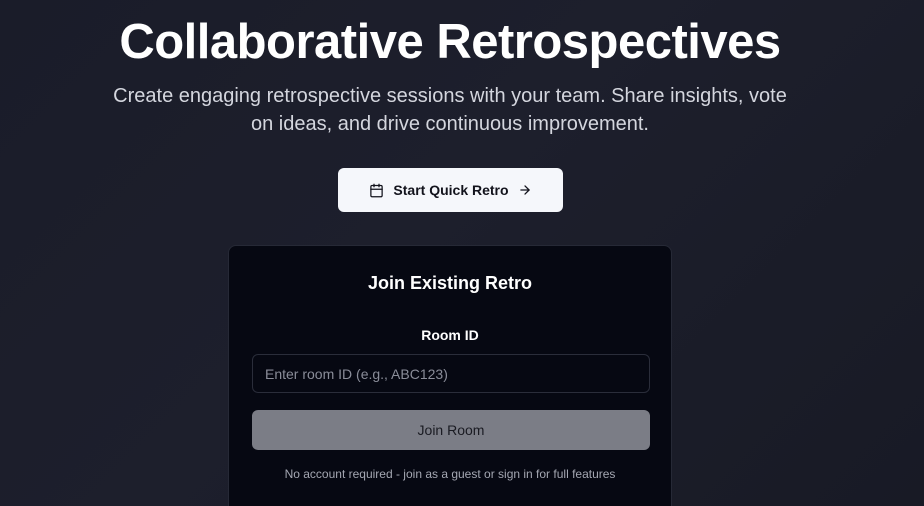 This screenshot has width=924, height=506. What do you see at coordinates (525, 190) in the screenshot?
I see `arrow-right-icon` at bounding box center [525, 190].